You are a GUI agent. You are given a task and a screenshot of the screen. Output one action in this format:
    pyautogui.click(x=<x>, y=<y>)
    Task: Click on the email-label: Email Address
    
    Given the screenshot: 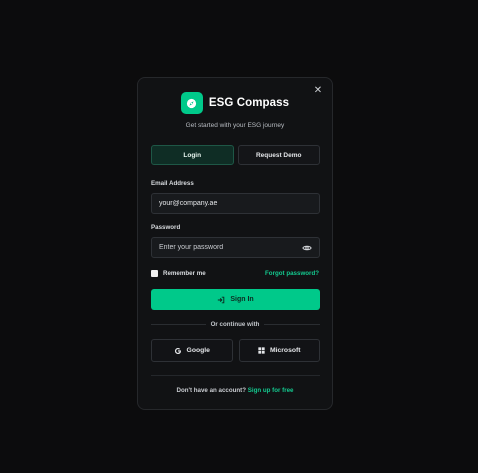 What is the action you would take?
    pyautogui.click(x=172, y=183)
    